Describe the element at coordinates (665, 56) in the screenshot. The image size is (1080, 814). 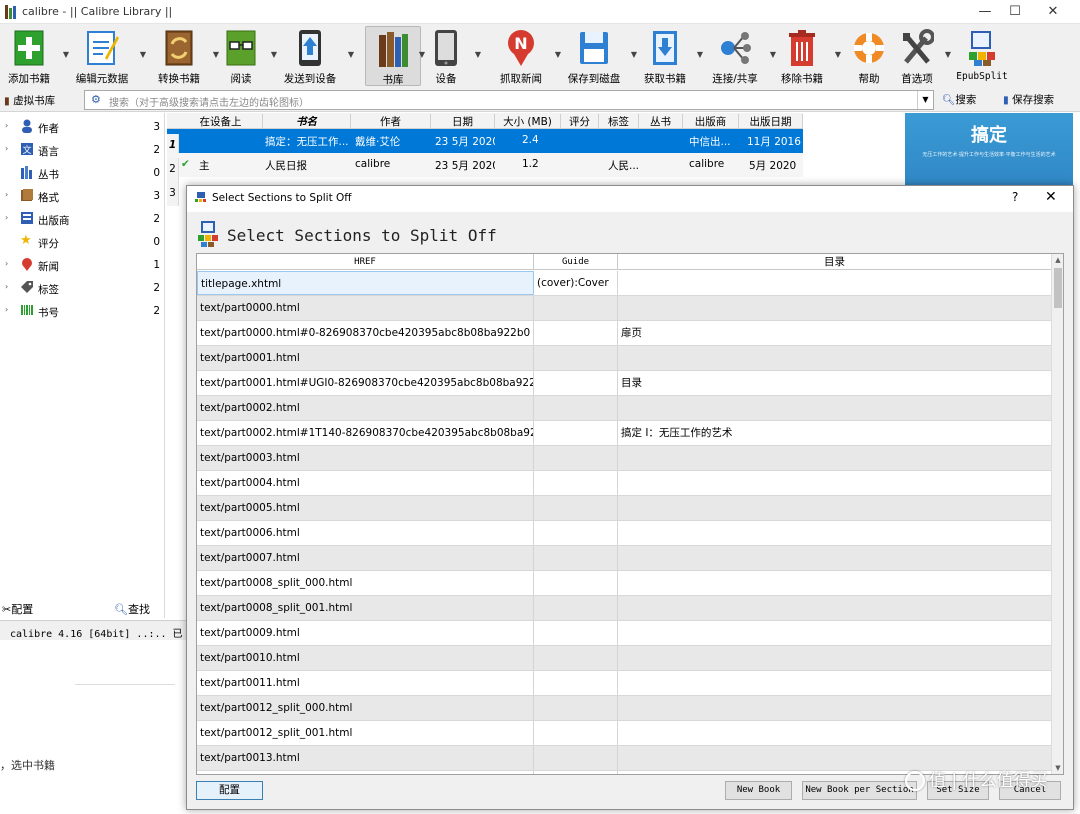
I see `get-books-button: 获取书籍` at that location.